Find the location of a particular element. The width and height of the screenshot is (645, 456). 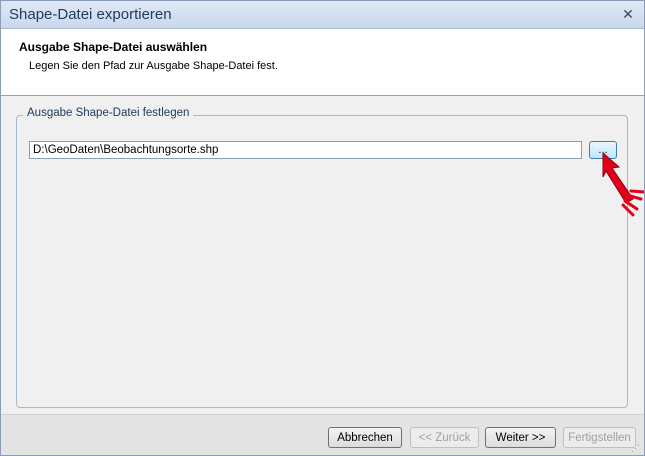

cancel-button: Abbrechen is located at coordinates (365, 437).